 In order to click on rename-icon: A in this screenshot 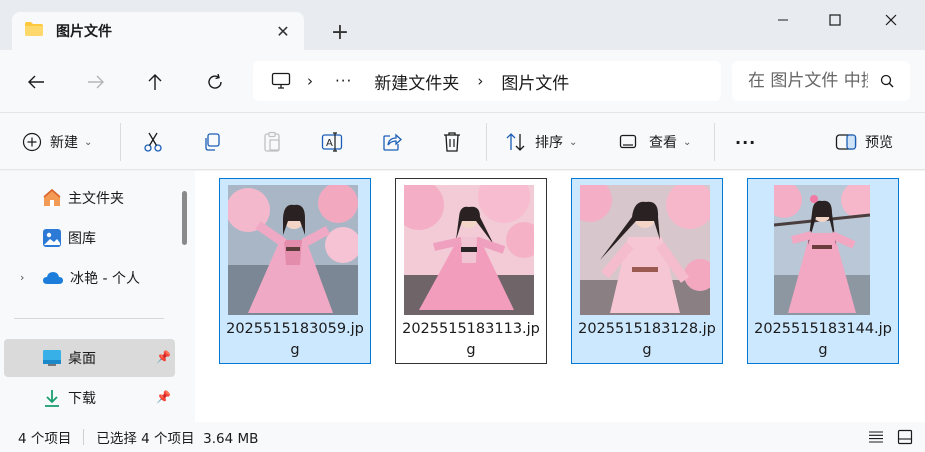, I will do `click(332, 142)`.